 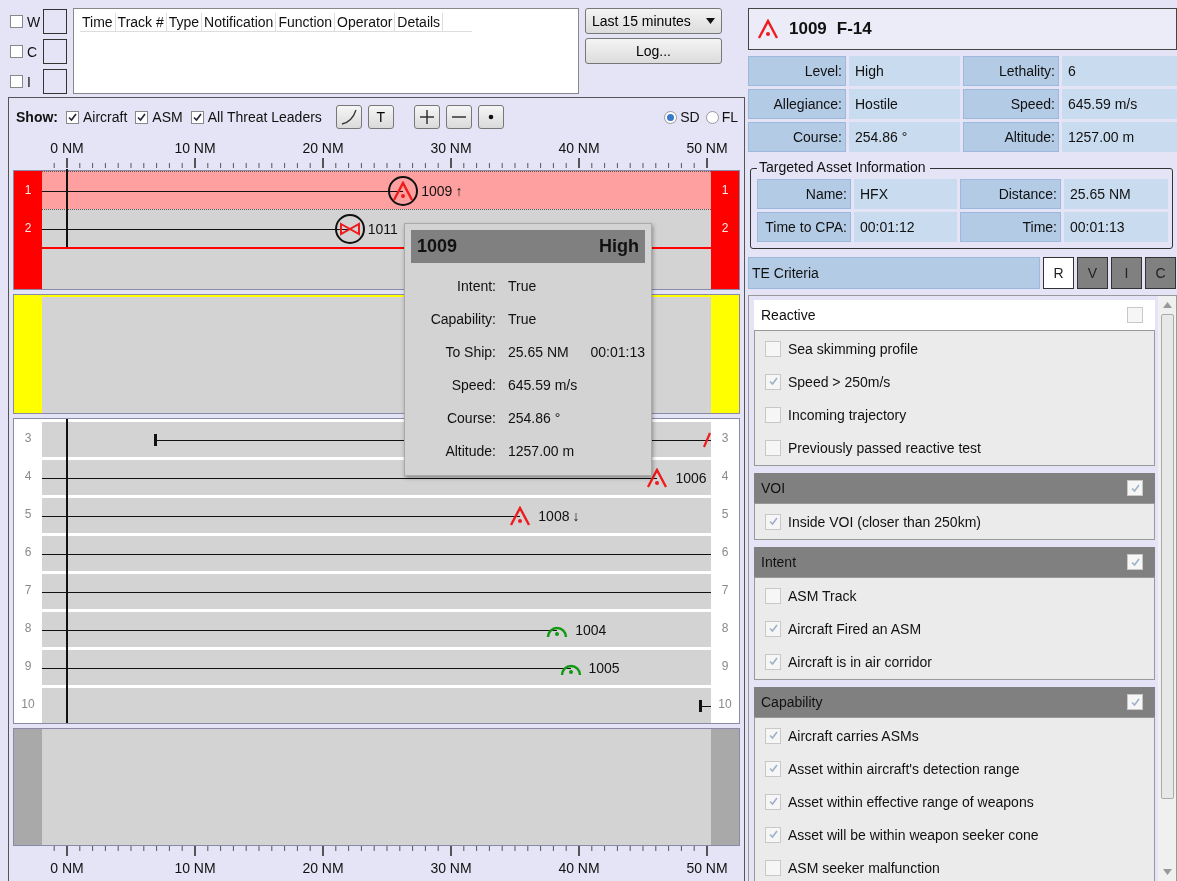 What do you see at coordinates (1116, 227) in the screenshot?
I see `field-value: 00:01:13` at bounding box center [1116, 227].